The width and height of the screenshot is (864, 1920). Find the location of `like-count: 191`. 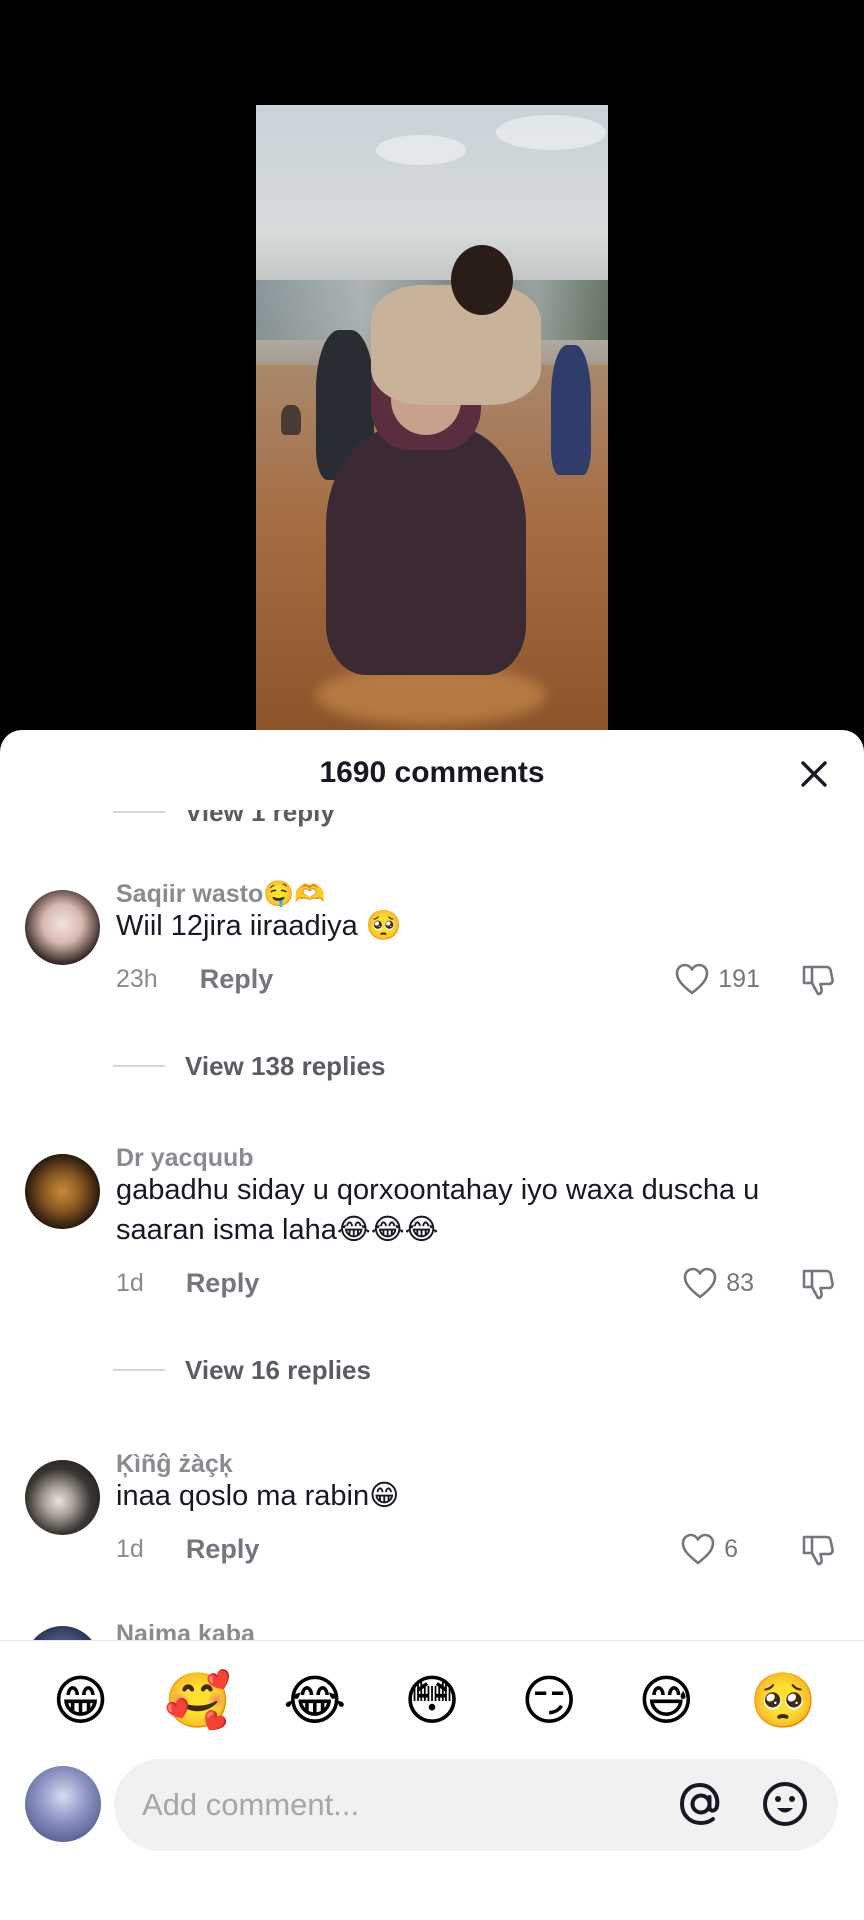

like-count: 191 is located at coordinates (739, 978).